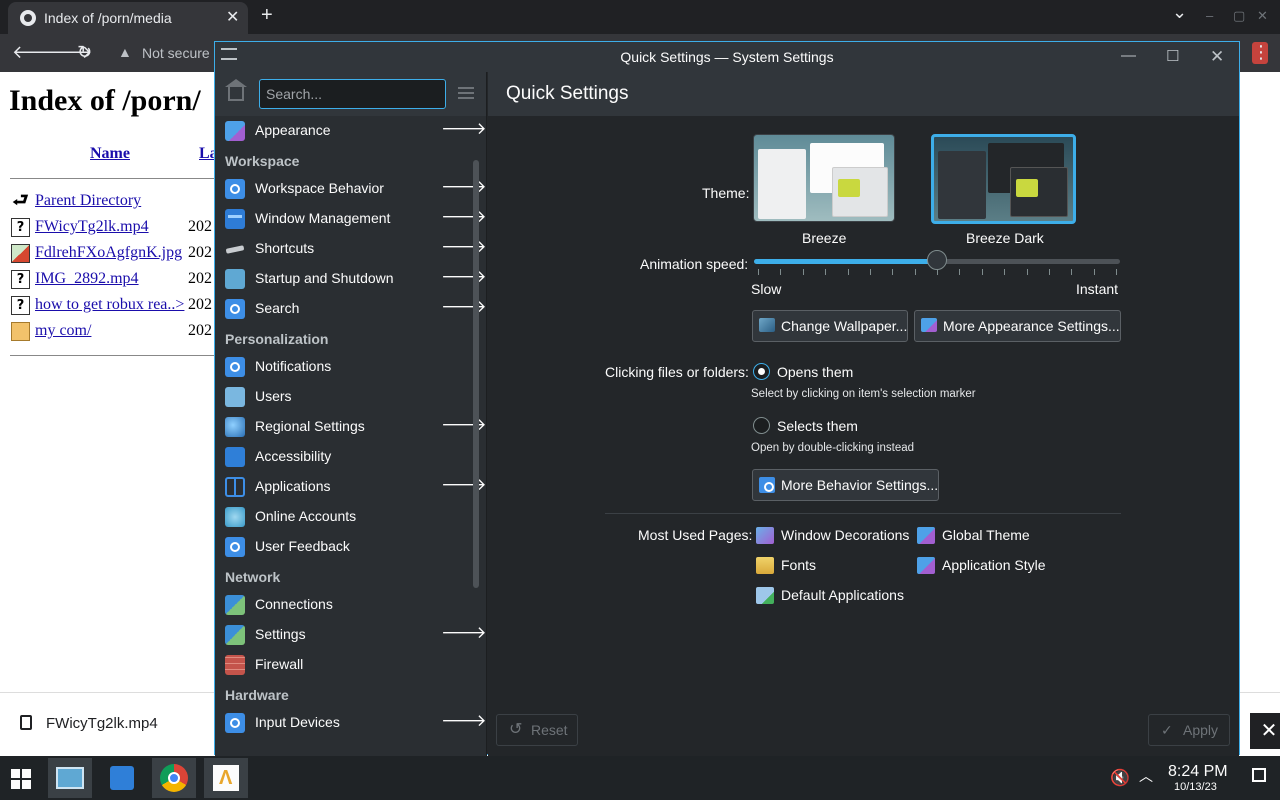 The width and height of the screenshot is (1280, 800). What do you see at coordinates (1146, 776) in the screenshot?
I see `chevron-up-icon: ︿` at bounding box center [1146, 776].